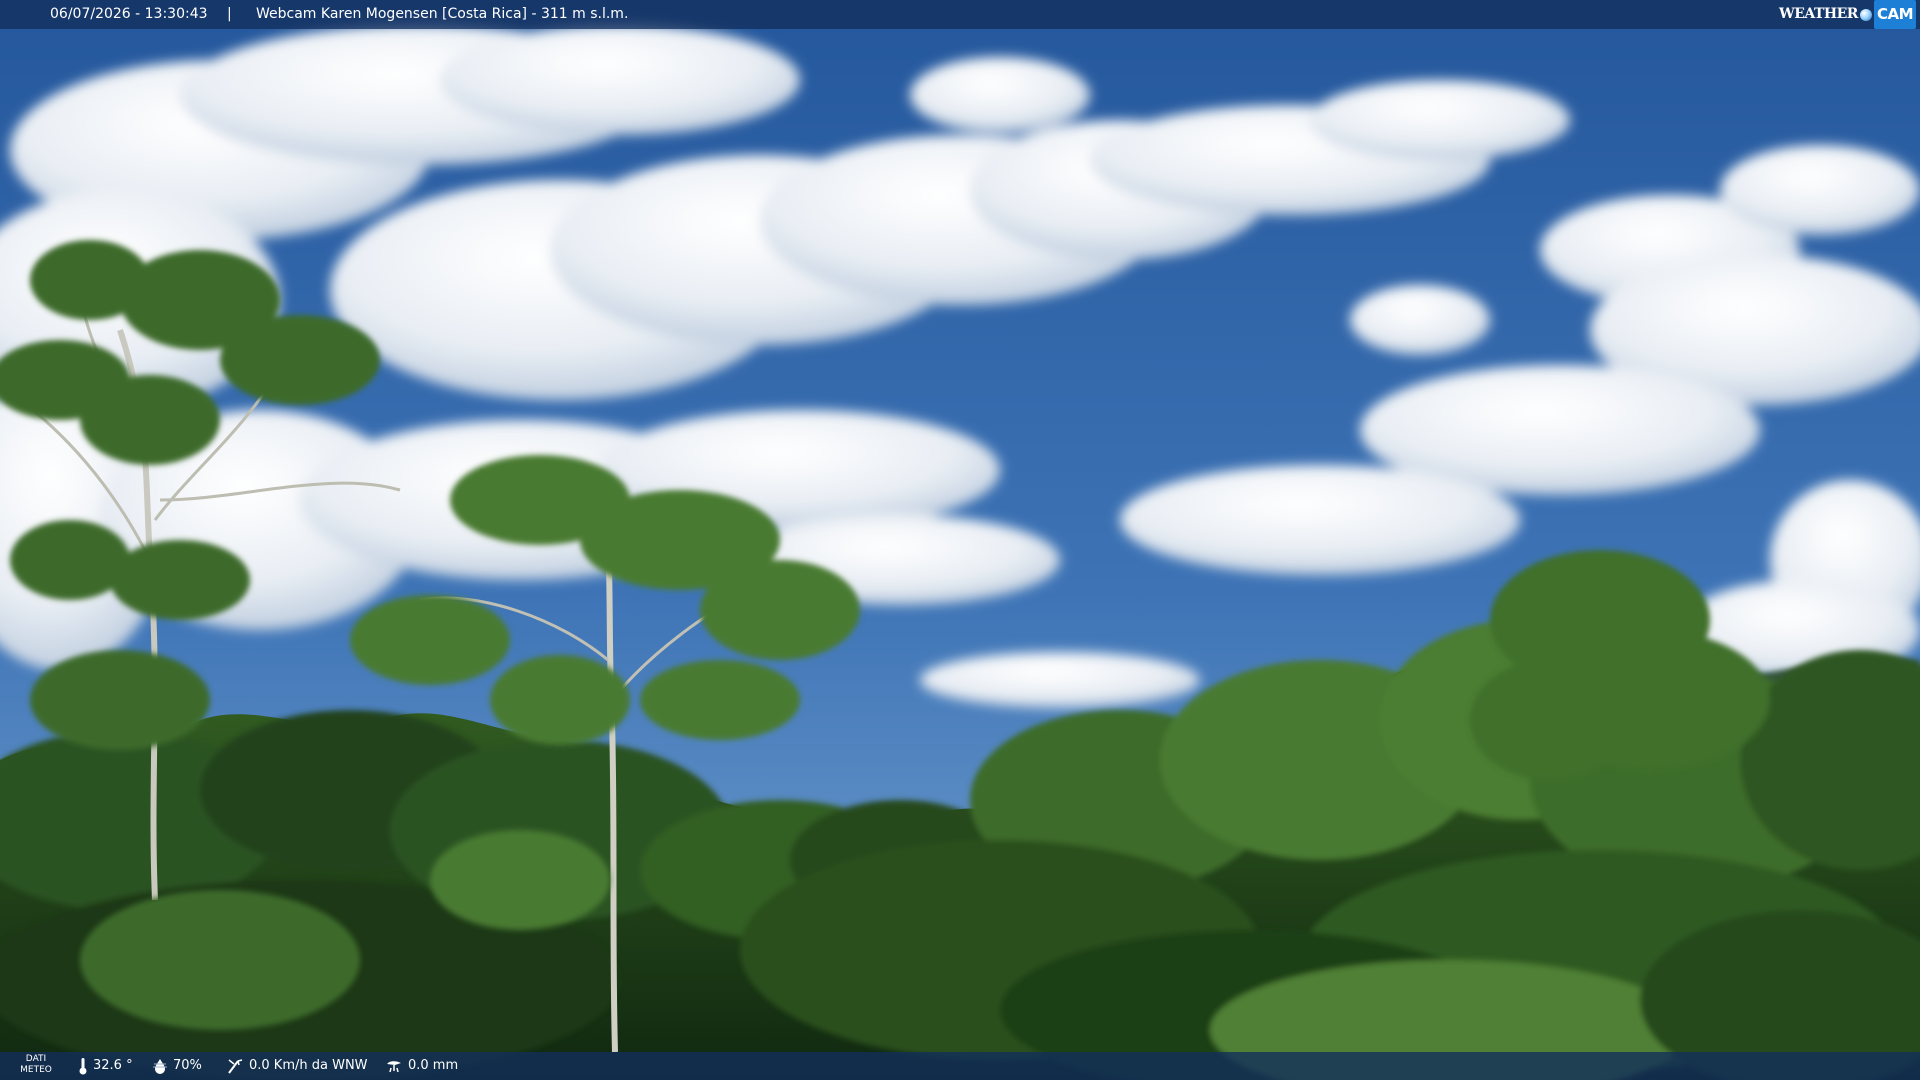 Image resolution: width=1920 pixels, height=1080 pixels. I want to click on temperature-reading: 32.6 °, so click(105, 1066).